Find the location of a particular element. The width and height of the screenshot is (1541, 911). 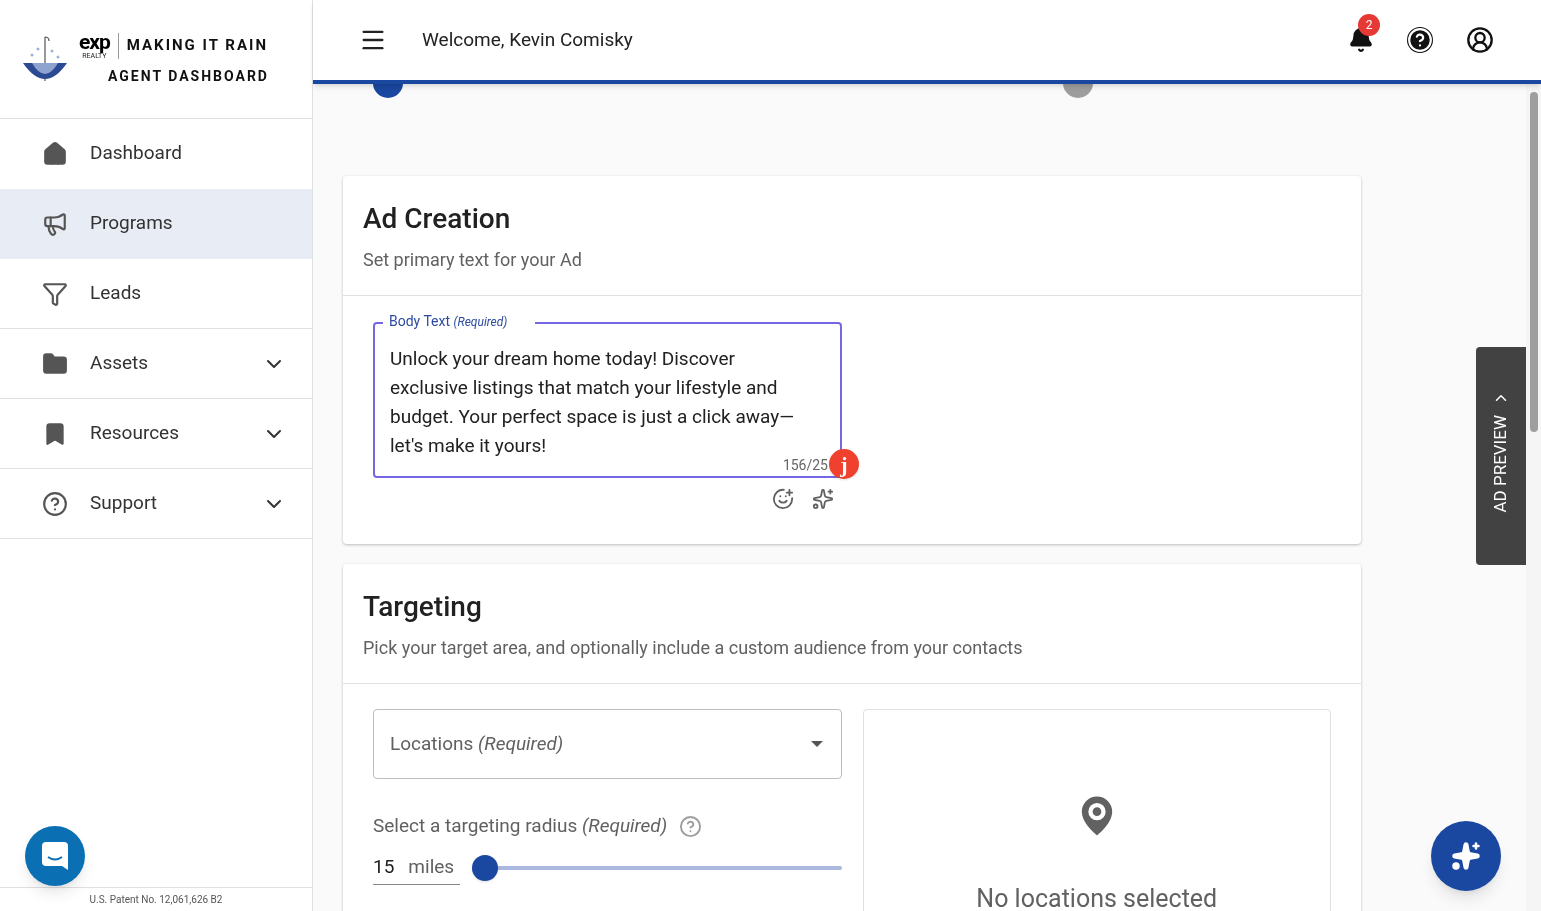

locations-select: Locations (Required) is located at coordinates (607, 744).